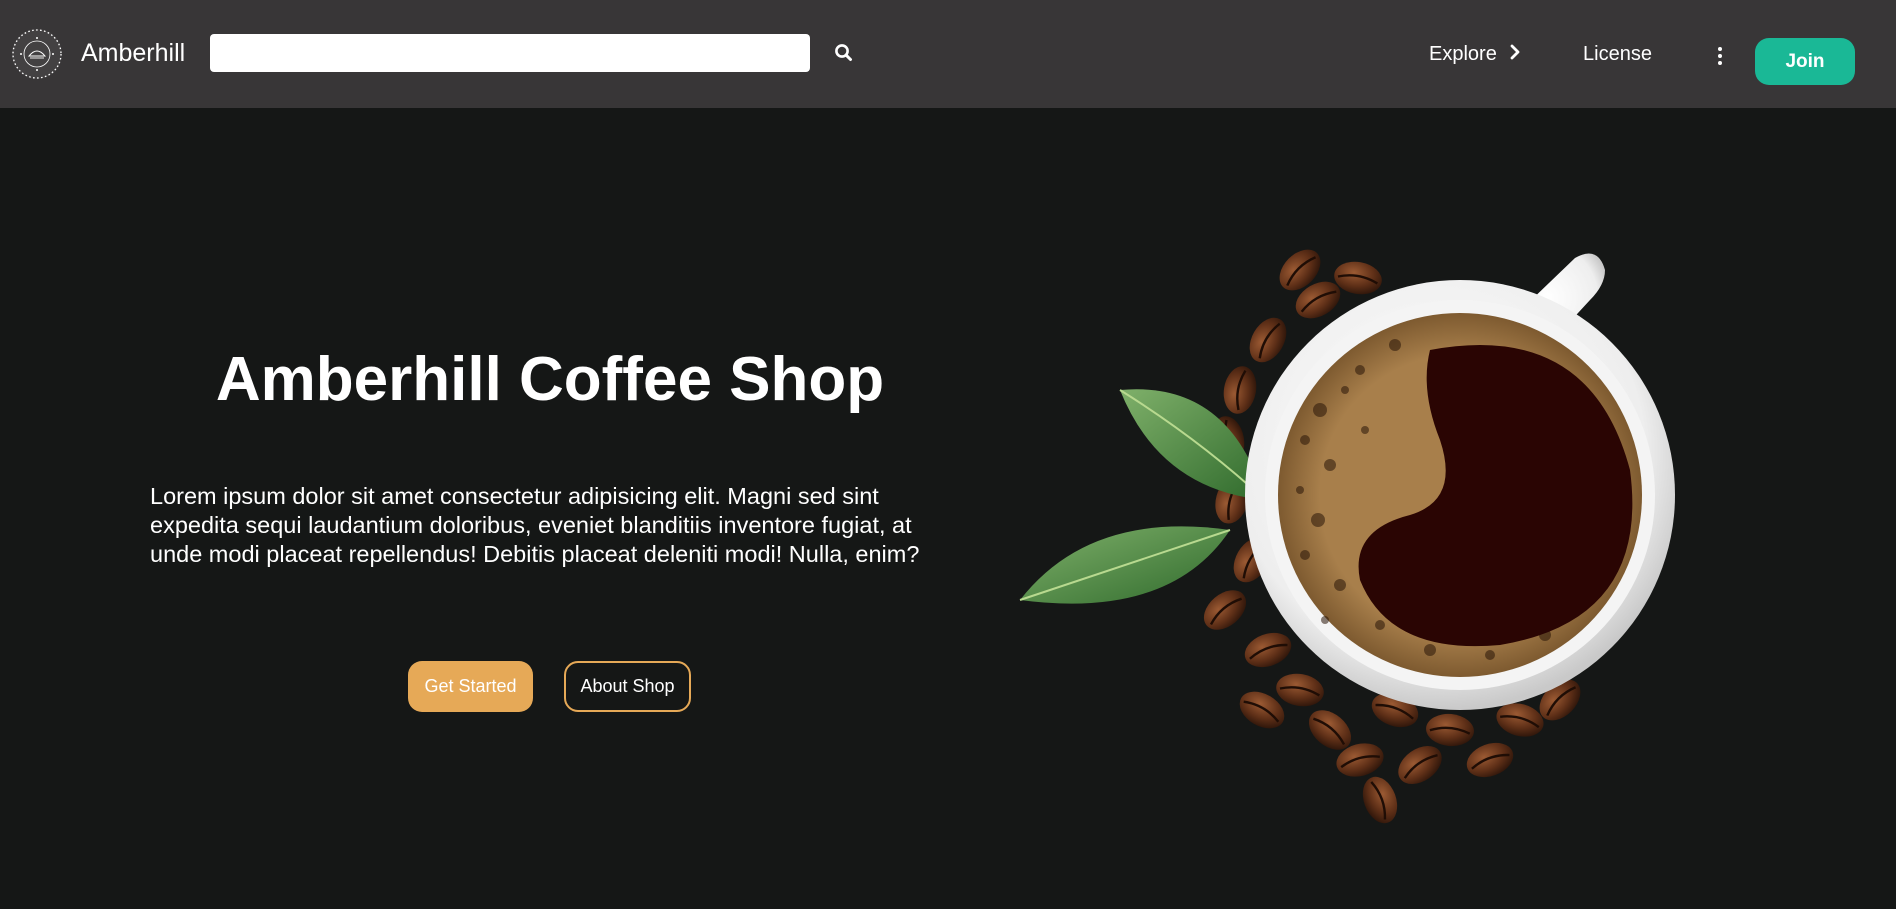 This screenshot has width=1896, height=909. I want to click on nav-link-explore: Explore, so click(1475, 54).